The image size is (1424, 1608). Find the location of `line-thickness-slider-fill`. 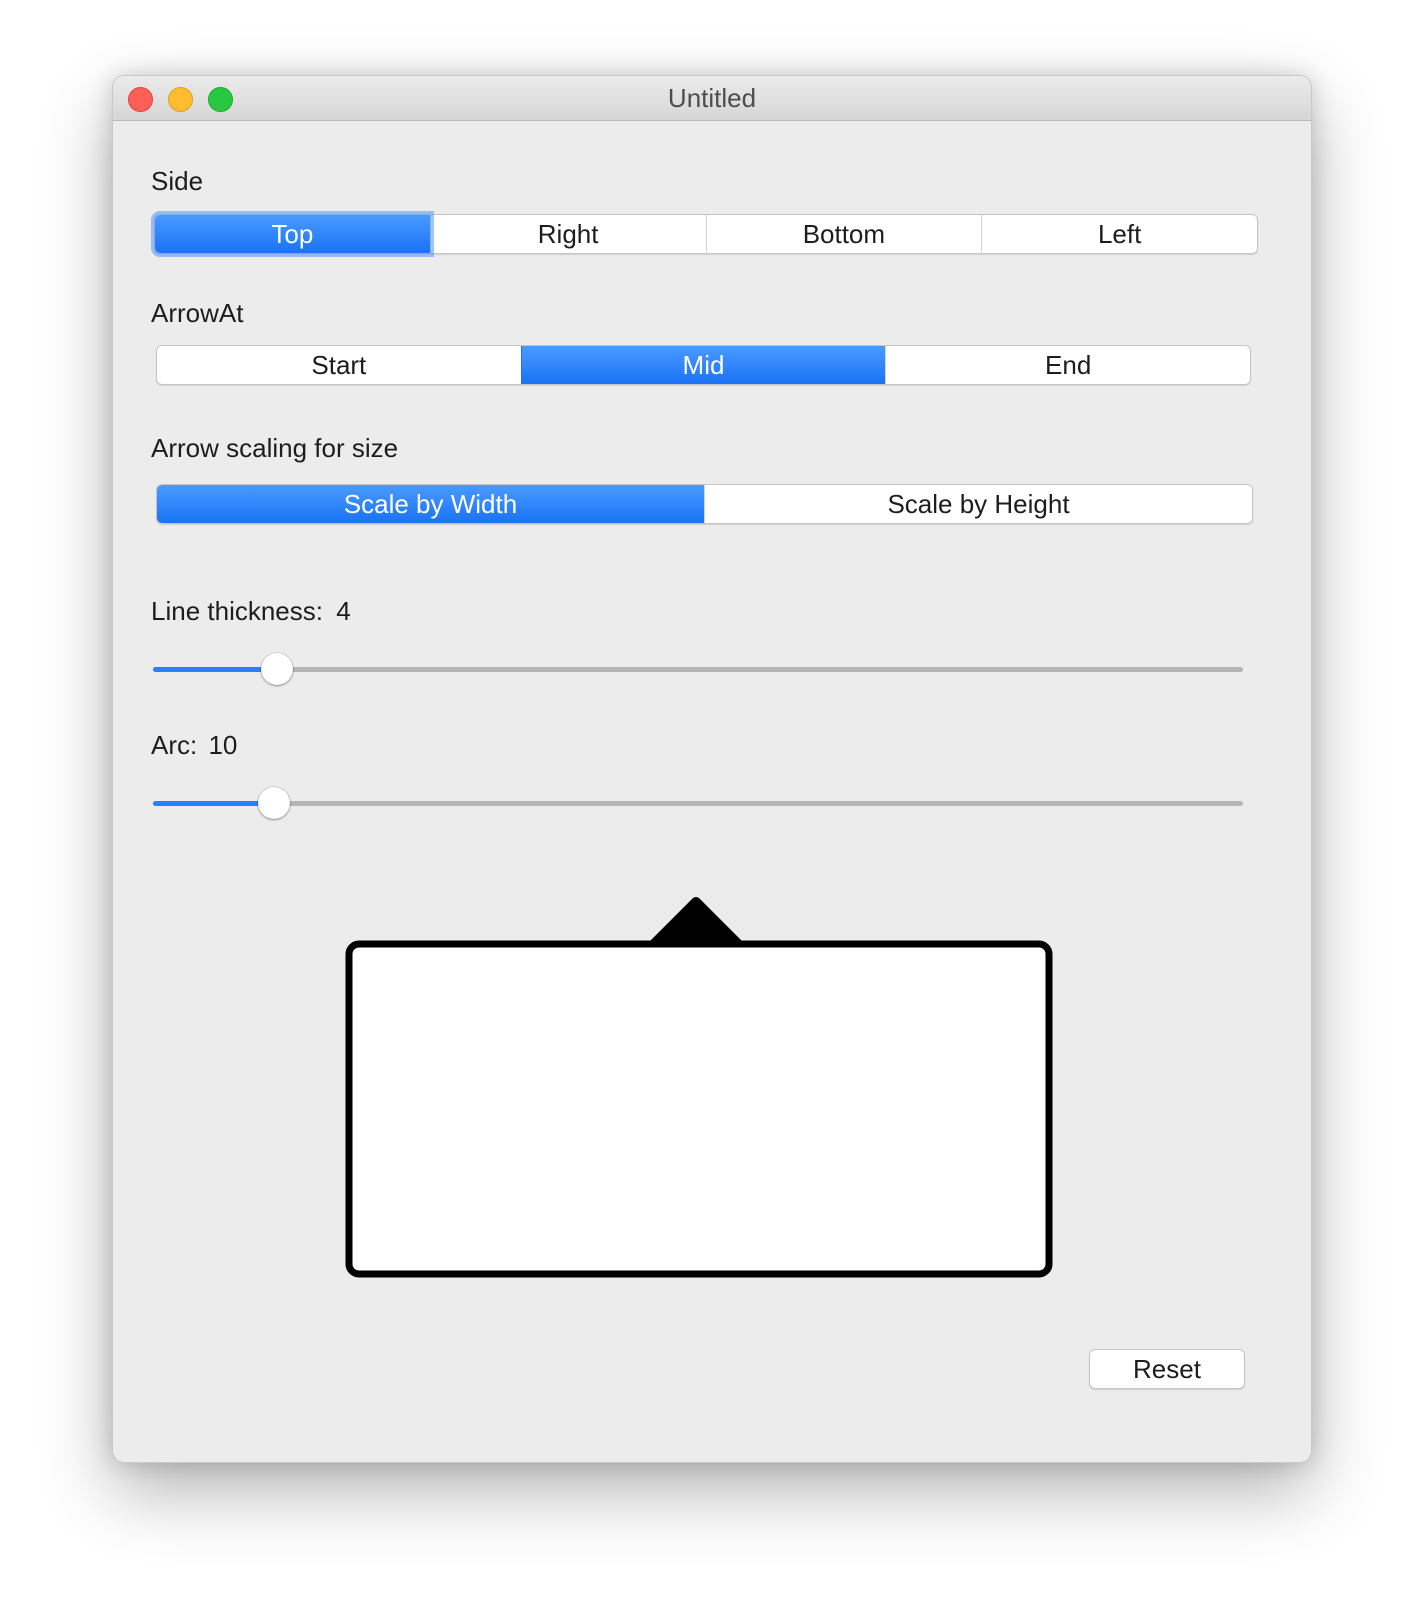

line-thickness-slider-fill is located at coordinates (215, 669).